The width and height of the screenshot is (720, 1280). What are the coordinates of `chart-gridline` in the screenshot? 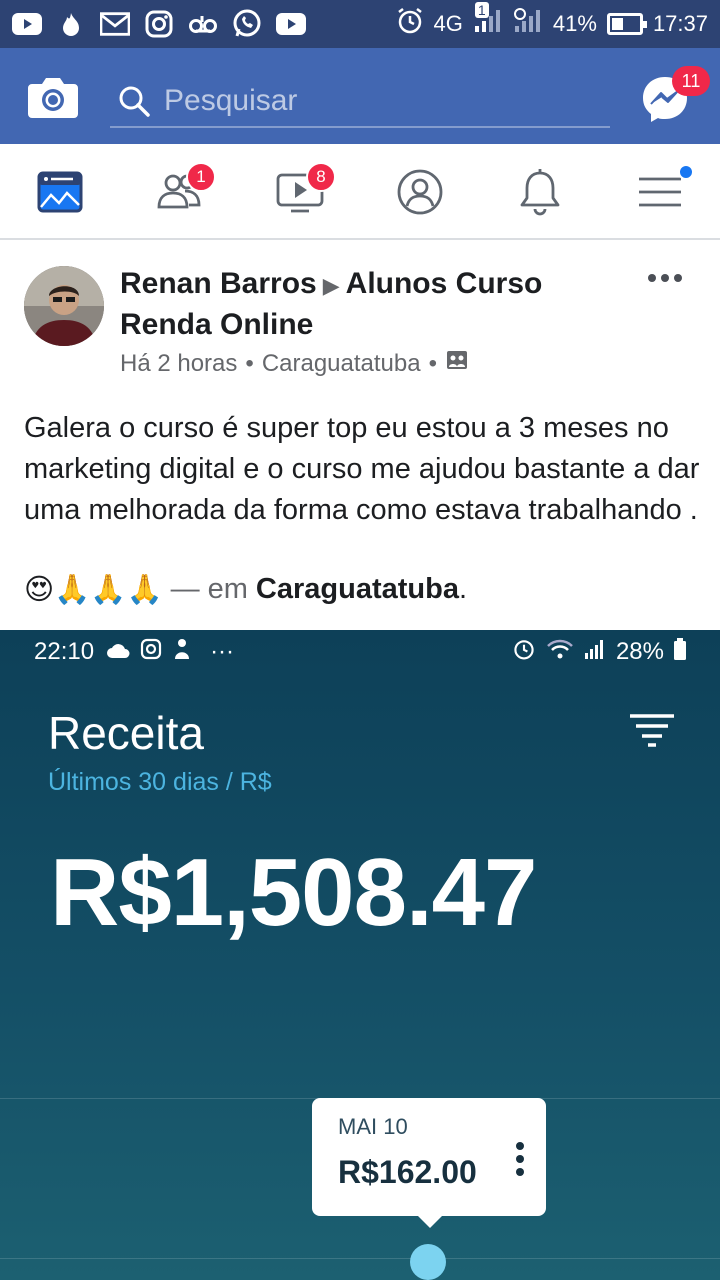 It's located at (360, 1258).